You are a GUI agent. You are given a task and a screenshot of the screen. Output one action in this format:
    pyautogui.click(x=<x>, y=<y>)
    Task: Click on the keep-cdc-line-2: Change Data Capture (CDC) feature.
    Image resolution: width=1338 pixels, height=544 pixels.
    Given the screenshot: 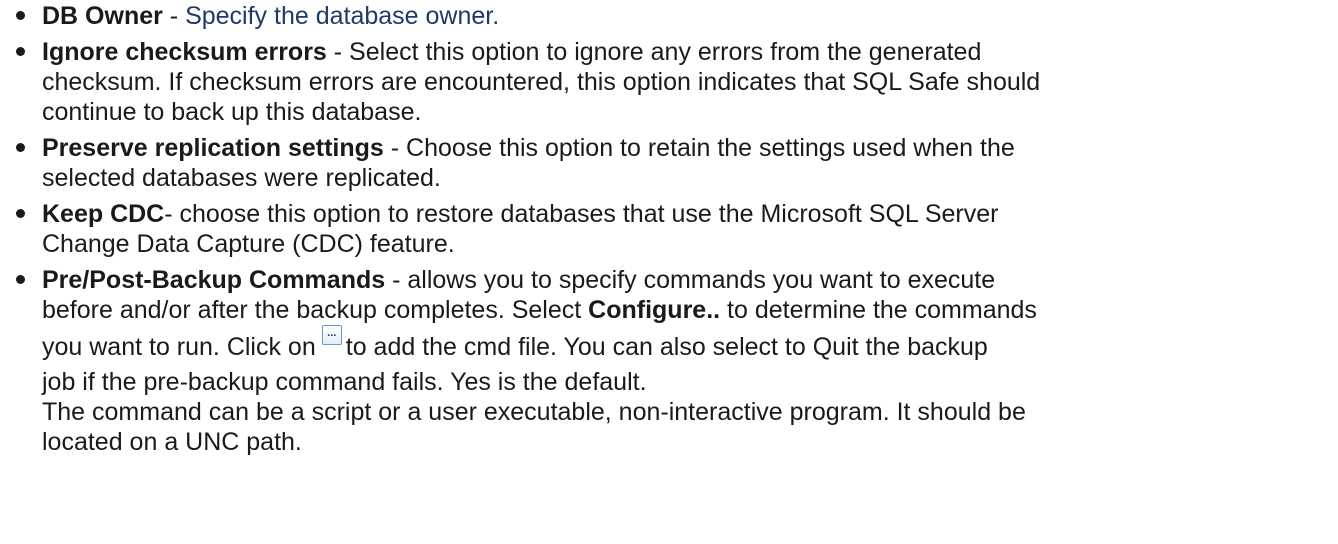 What is the action you would take?
    pyautogui.click(x=248, y=244)
    